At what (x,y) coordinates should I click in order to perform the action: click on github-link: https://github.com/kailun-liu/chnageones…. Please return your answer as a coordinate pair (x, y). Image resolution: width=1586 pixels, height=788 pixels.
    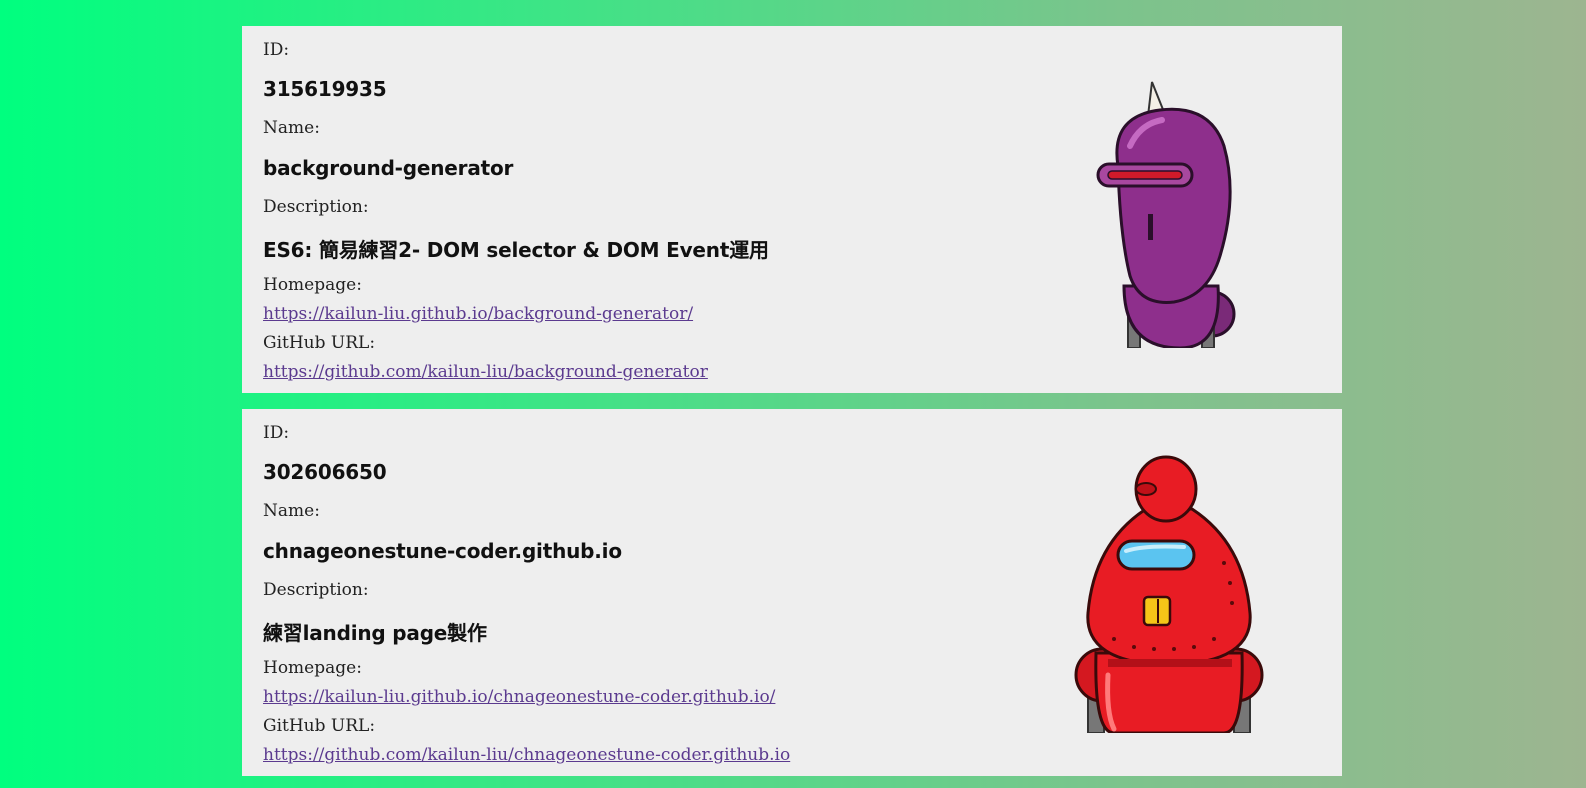
    Looking at the image, I should click on (526, 755).